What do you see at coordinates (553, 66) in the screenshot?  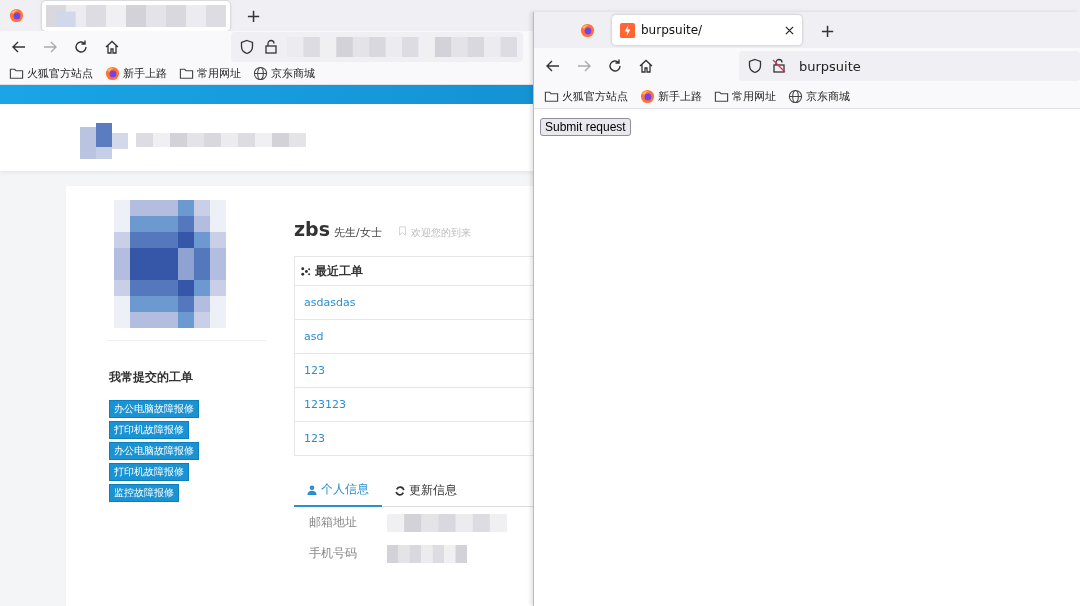 I see `back-icon` at bounding box center [553, 66].